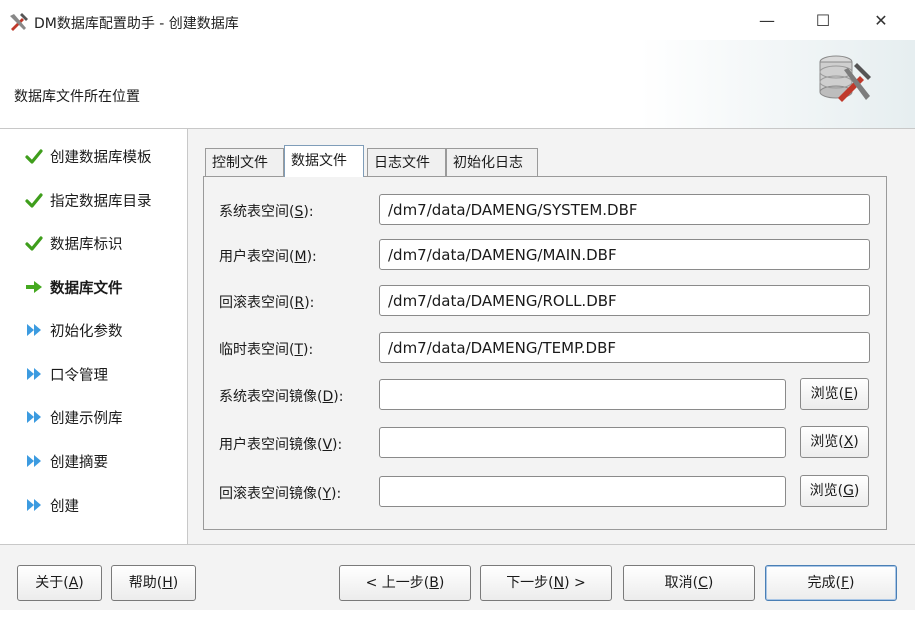  Describe the element at coordinates (136, 24) in the screenshot. I see `window-title: DM数据库配置助手 - 创建数据库` at that location.